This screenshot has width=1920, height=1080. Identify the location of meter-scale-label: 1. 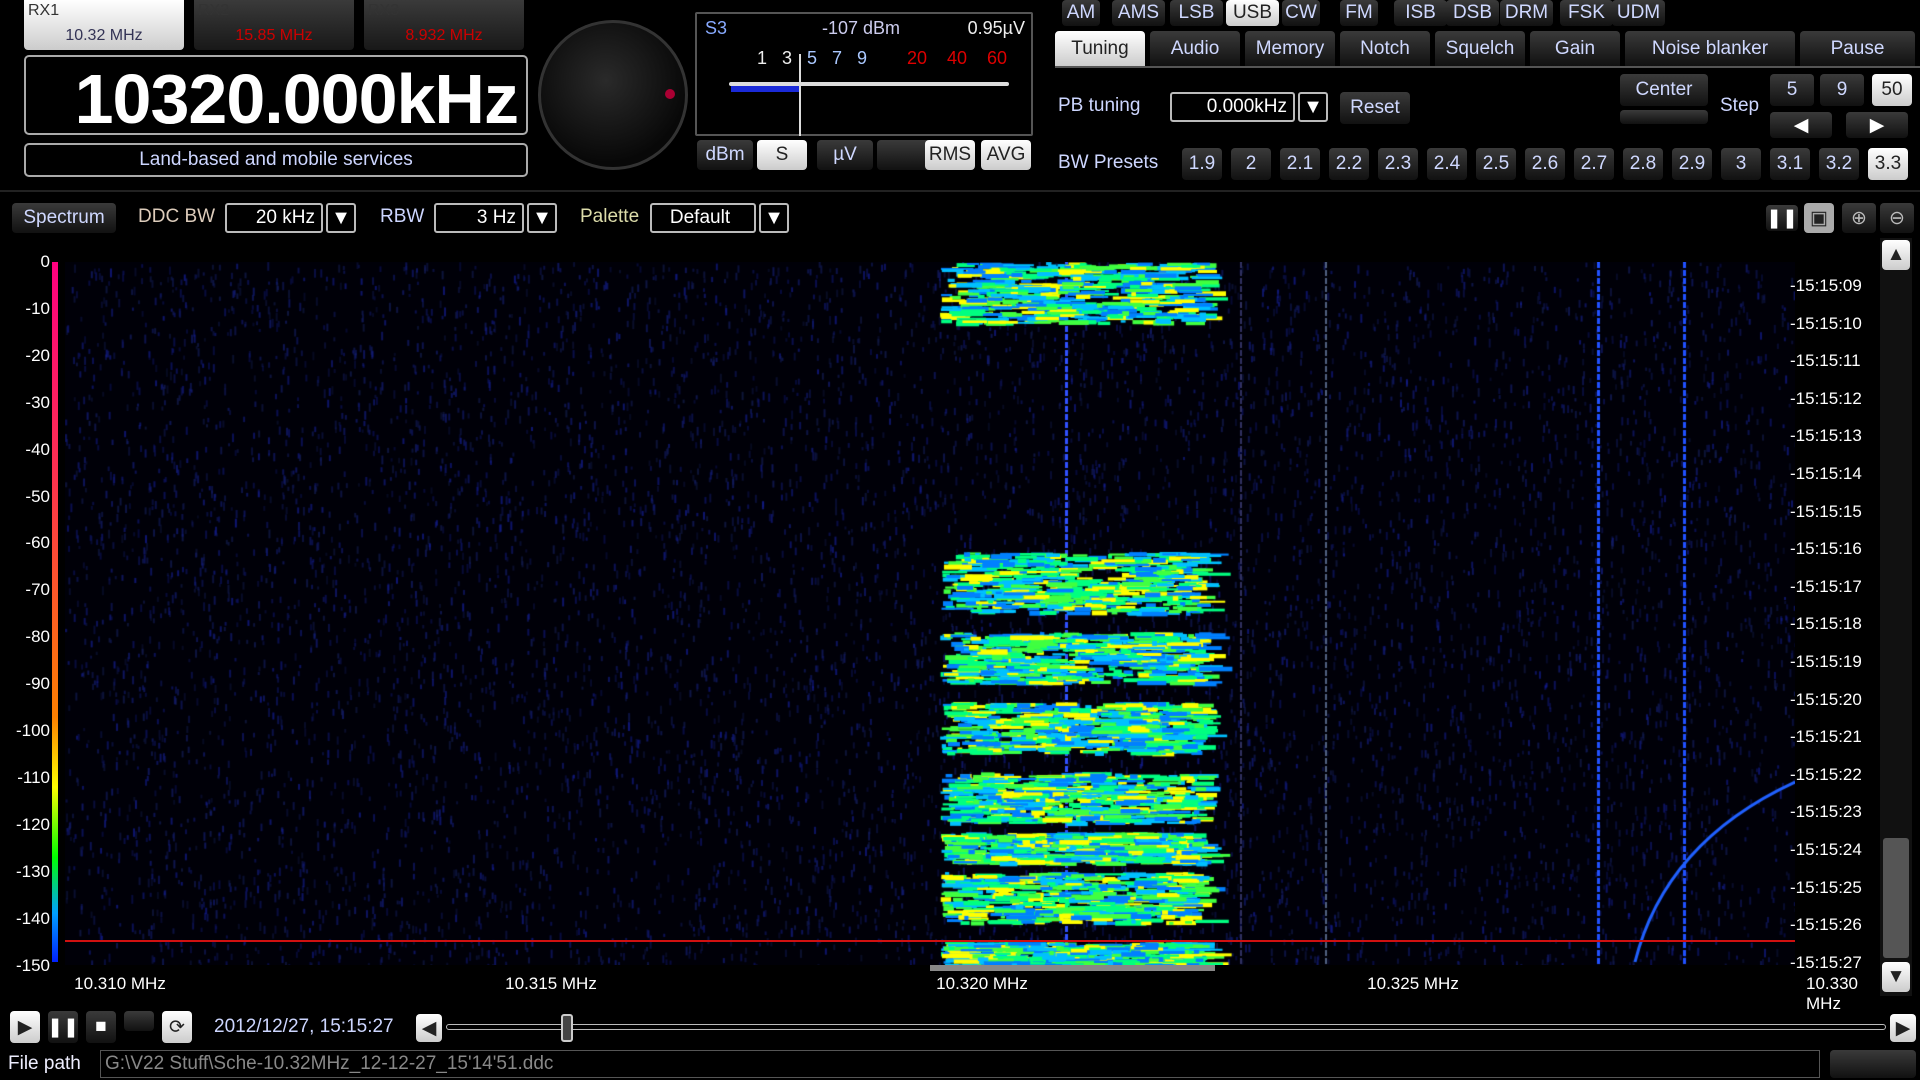
(762, 58).